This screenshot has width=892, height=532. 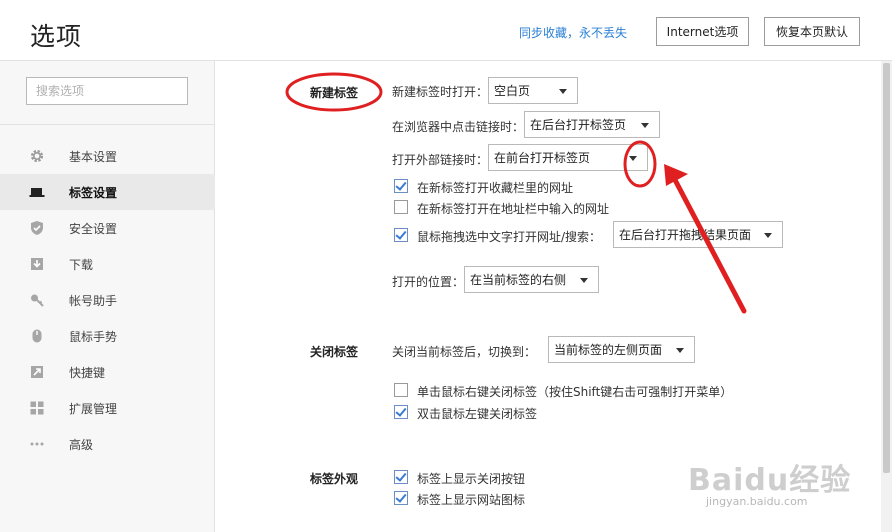 What do you see at coordinates (107, 124) in the screenshot?
I see `sidebar-divider` at bounding box center [107, 124].